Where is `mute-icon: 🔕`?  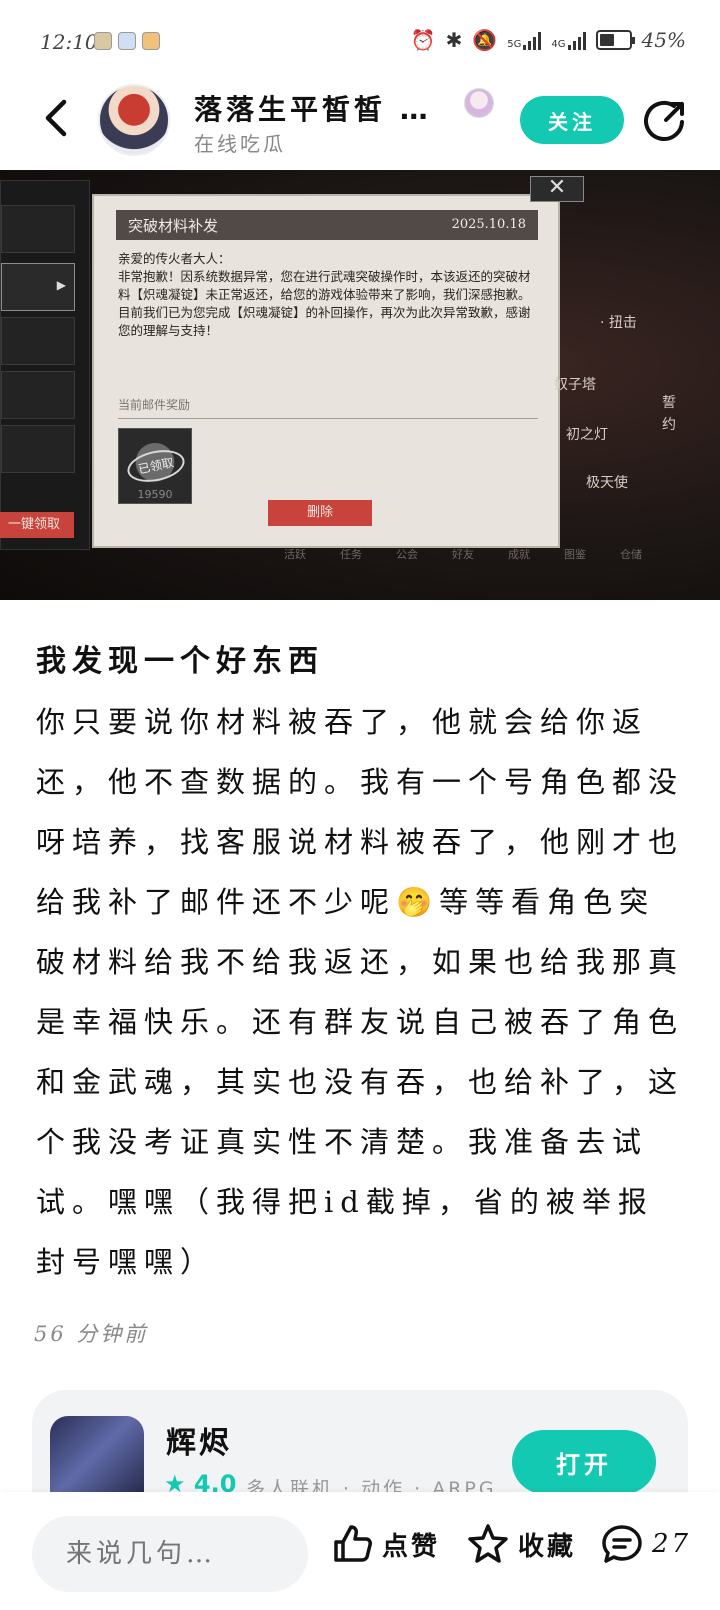 mute-icon: 🔕 is located at coordinates (485, 40).